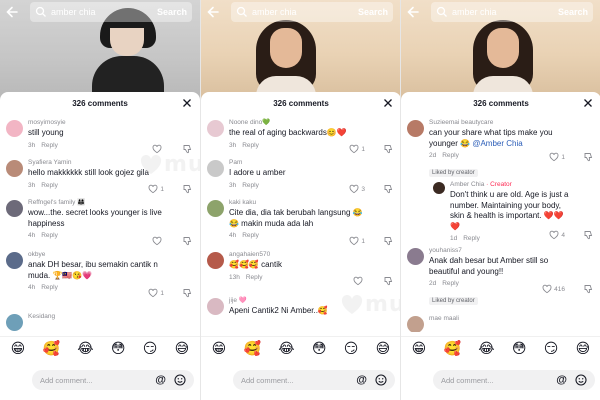 This screenshot has width=600, height=400. I want to click on comment-username: Amber Chia · Creator, so click(510, 184).